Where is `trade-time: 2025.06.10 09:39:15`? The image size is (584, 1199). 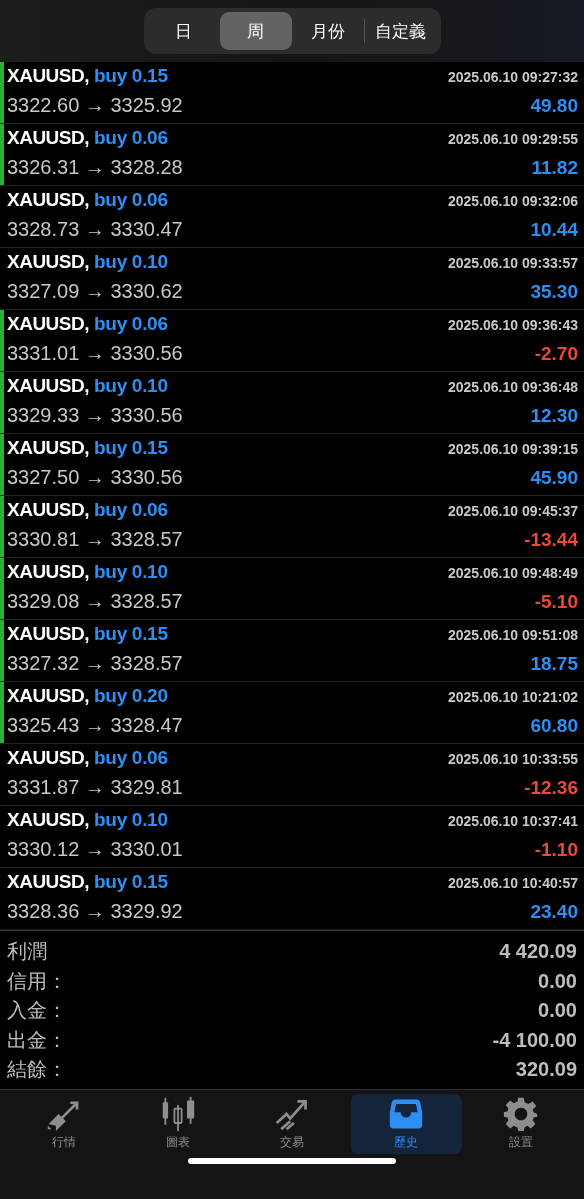
trade-time: 2025.06.10 09:39:15 is located at coordinates (513, 449).